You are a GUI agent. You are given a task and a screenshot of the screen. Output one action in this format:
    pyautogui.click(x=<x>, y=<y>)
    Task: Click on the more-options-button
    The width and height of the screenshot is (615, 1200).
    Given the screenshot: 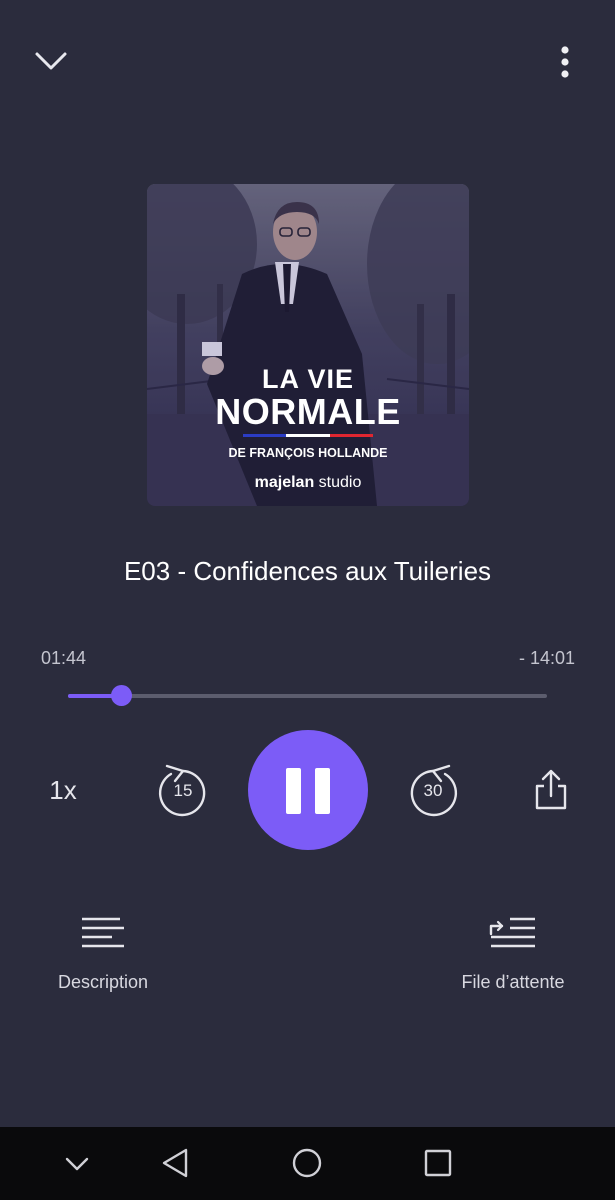 What is the action you would take?
    pyautogui.click(x=565, y=62)
    